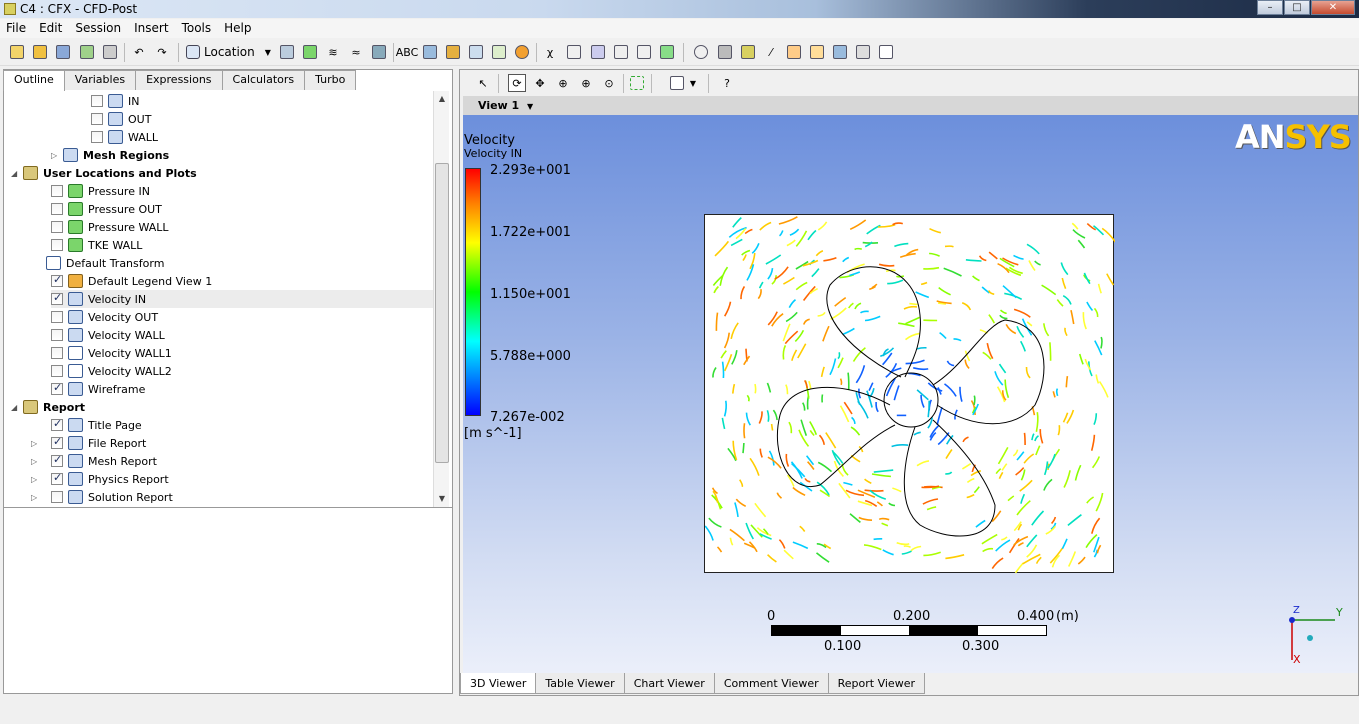 This screenshot has height=724, width=1359. What do you see at coordinates (111, 371) in the screenshot?
I see `tree-item: Velocity WALL2` at bounding box center [111, 371].